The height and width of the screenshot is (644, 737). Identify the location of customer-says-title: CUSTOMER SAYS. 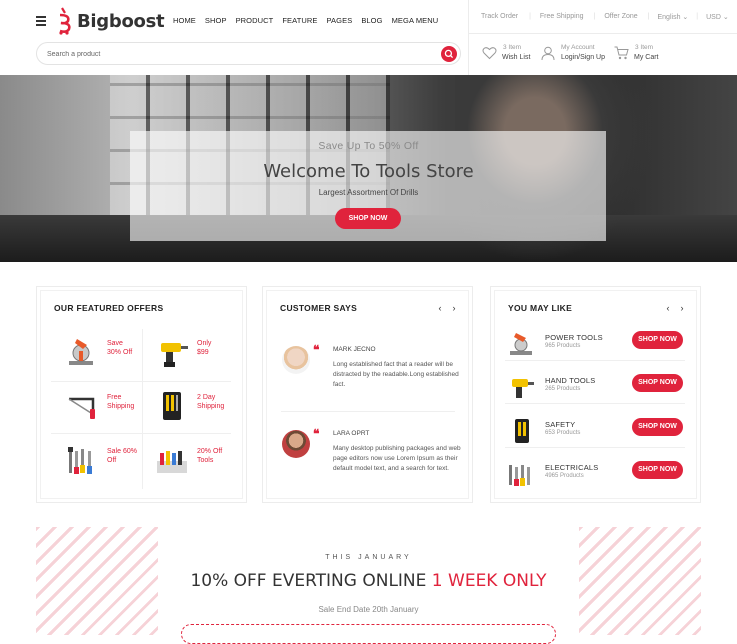
(319, 308).